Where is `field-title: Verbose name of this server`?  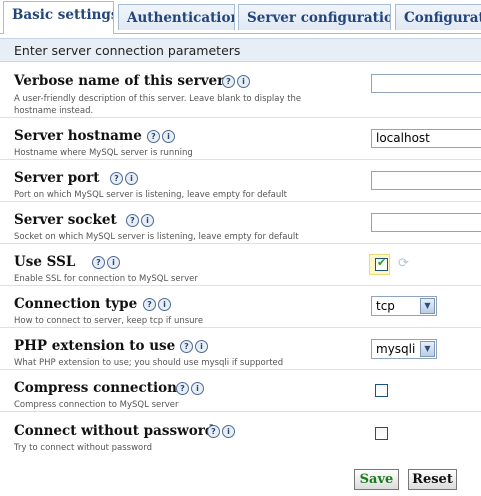 field-title: Verbose name of this server is located at coordinates (119, 81).